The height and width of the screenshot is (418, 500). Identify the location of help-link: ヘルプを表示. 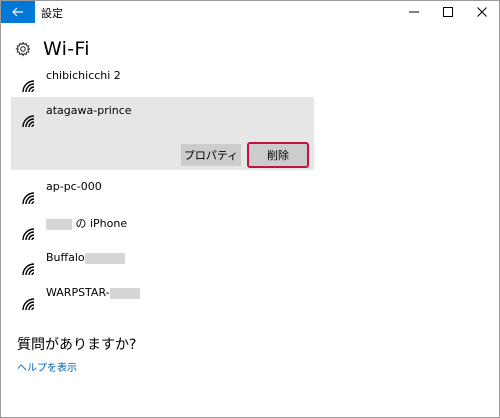
(47, 366).